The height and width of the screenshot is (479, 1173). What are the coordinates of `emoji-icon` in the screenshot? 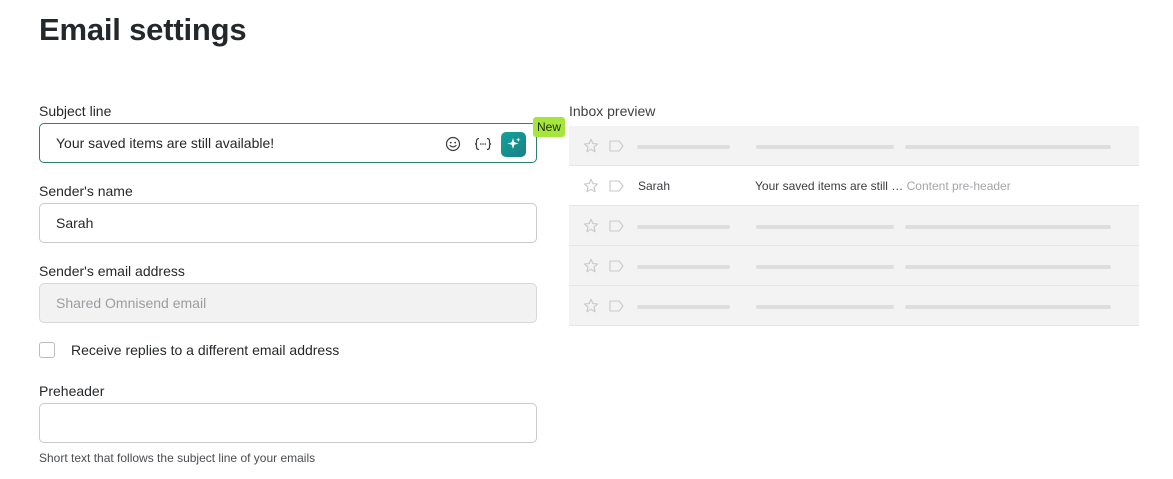 It's located at (453, 144).